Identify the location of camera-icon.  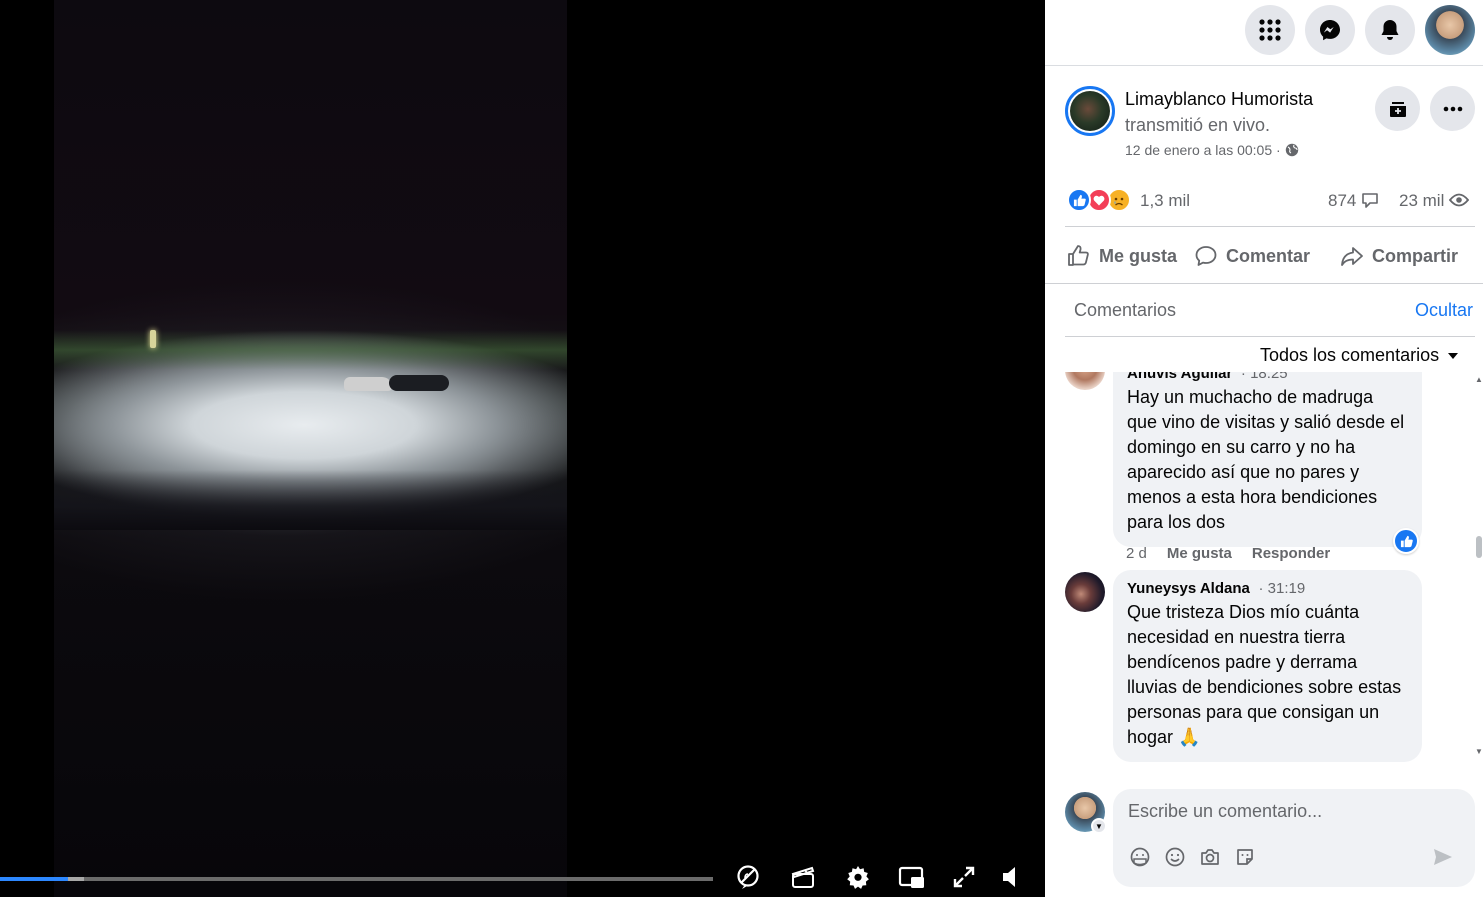
(1210, 857).